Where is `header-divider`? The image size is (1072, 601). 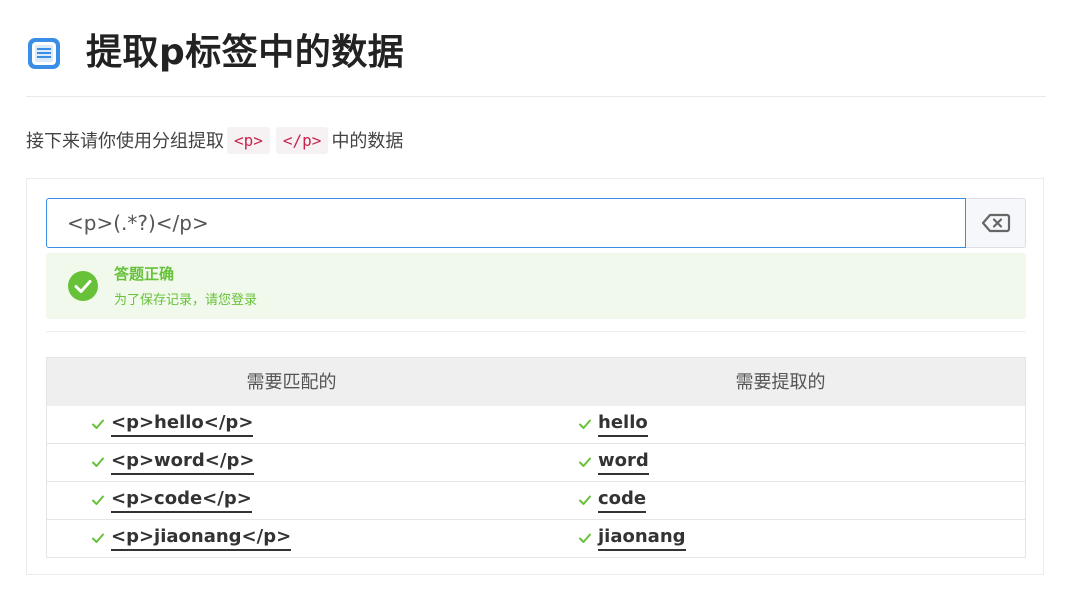
header-divider is located at coordinates (536, 96).